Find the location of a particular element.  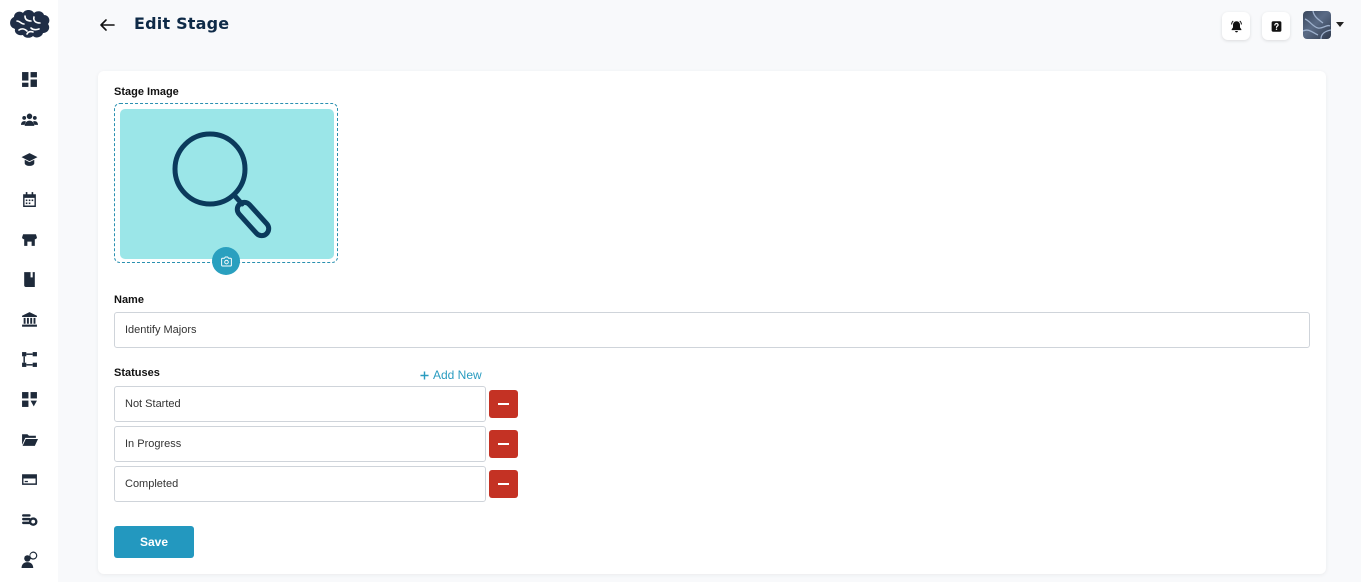

sidebar-item-folder is located at coordinates (29, 439).